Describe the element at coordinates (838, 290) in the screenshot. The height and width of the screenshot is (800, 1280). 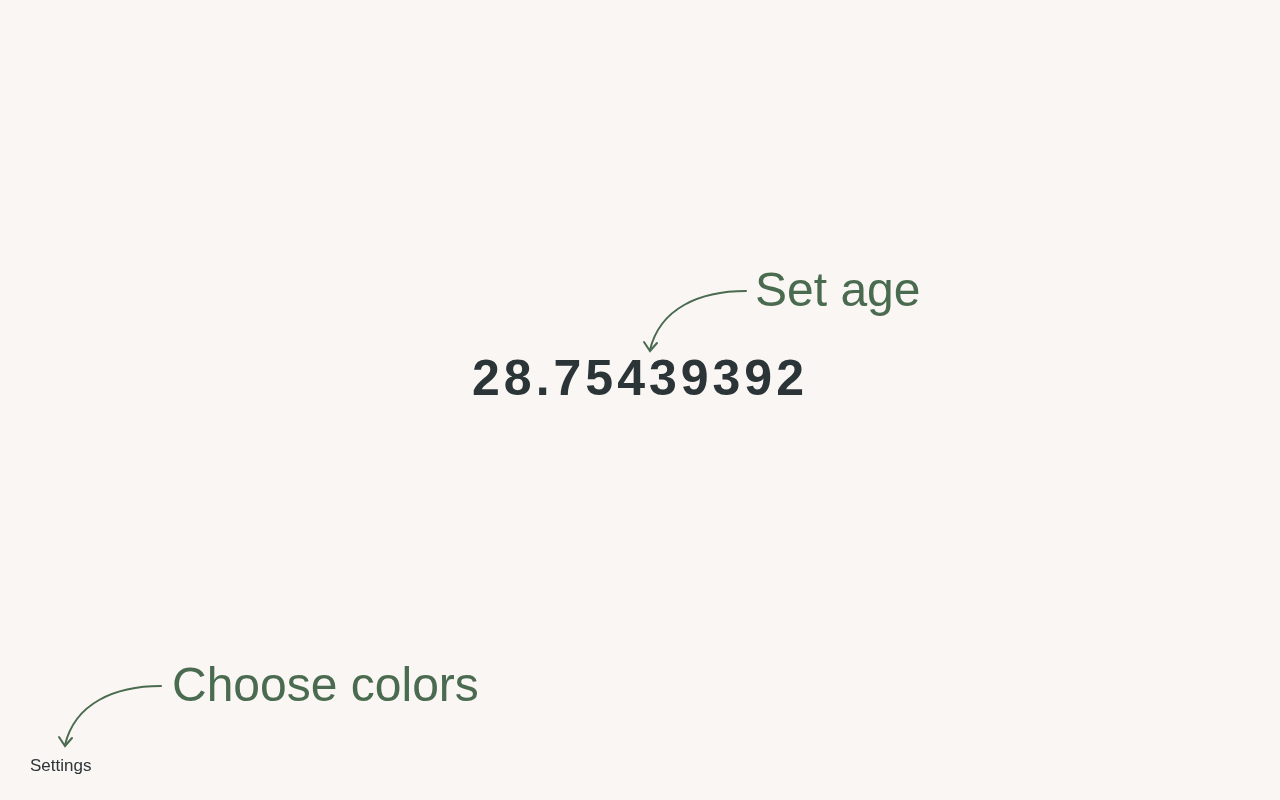
I see `annotation-text: Set age` at that location.